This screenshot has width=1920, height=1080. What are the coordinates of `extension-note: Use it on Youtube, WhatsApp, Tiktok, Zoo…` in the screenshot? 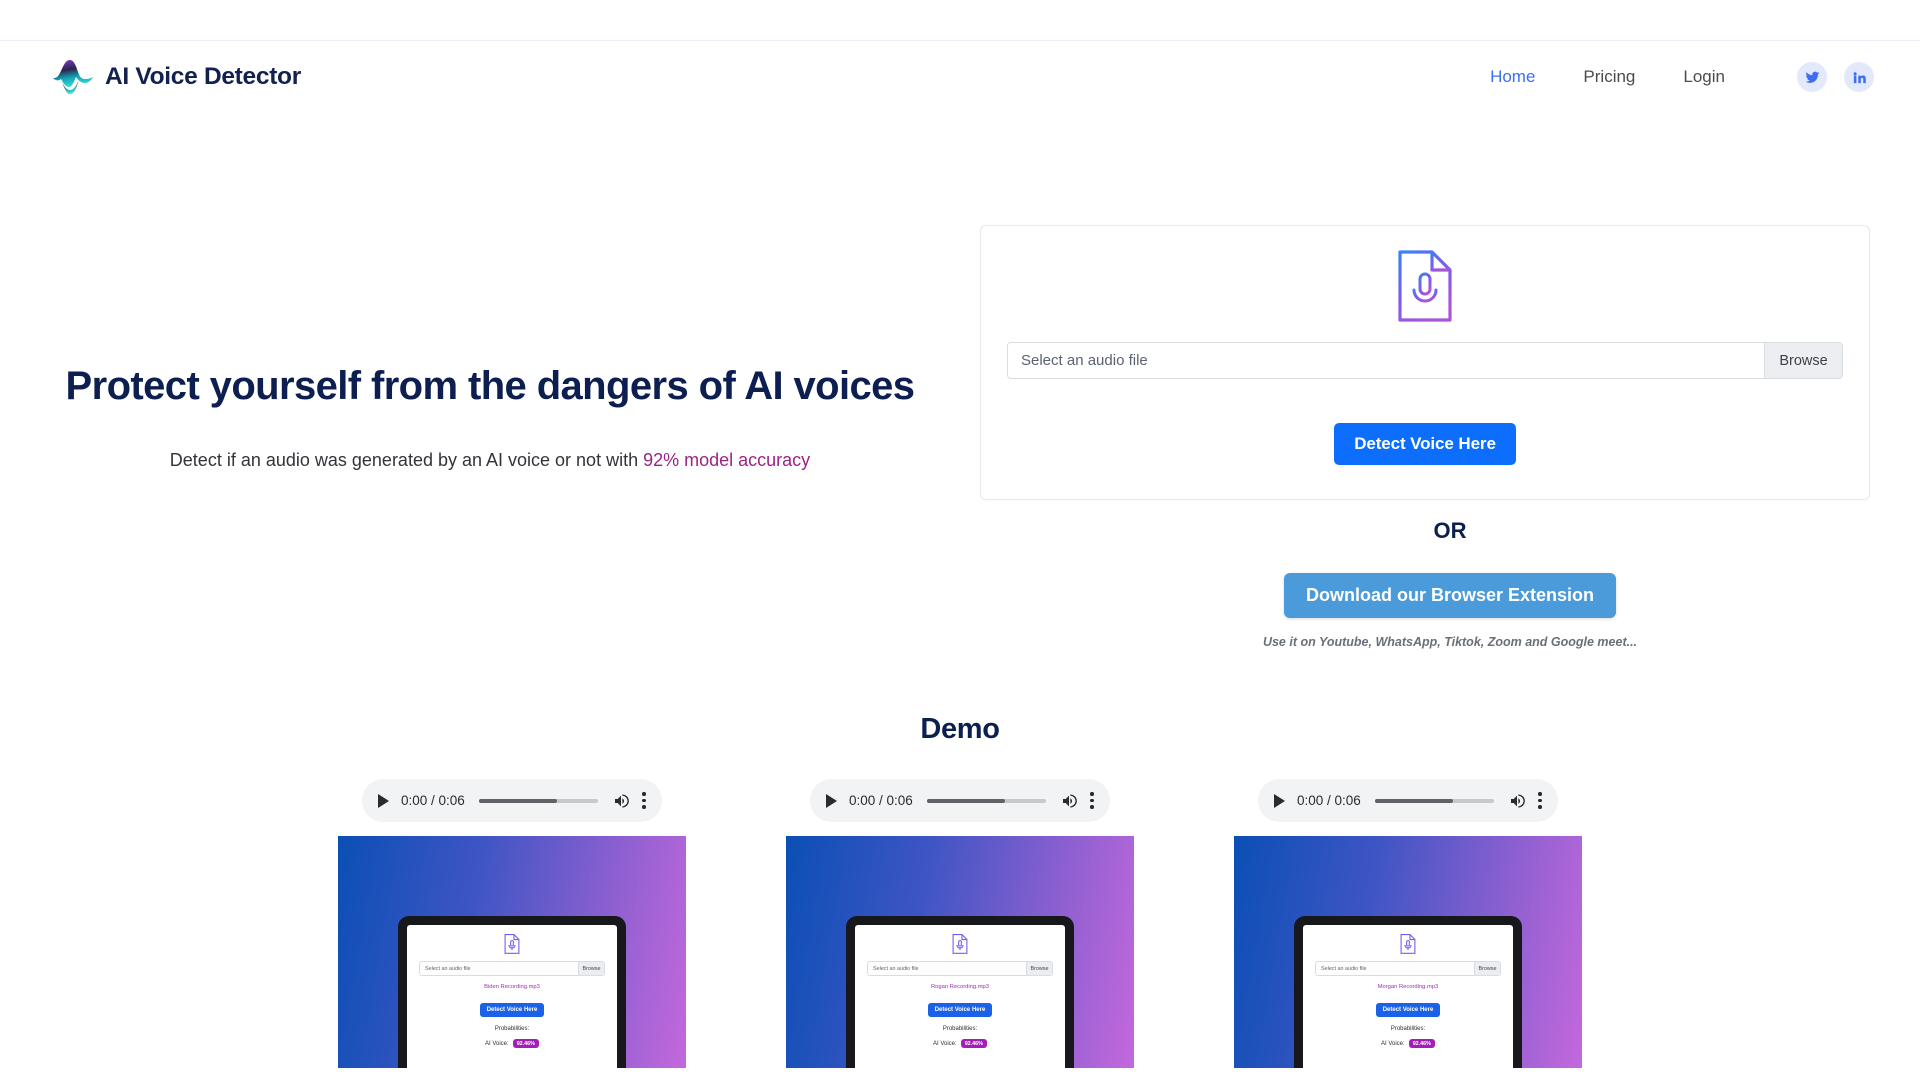 It's located at (1450, 642).